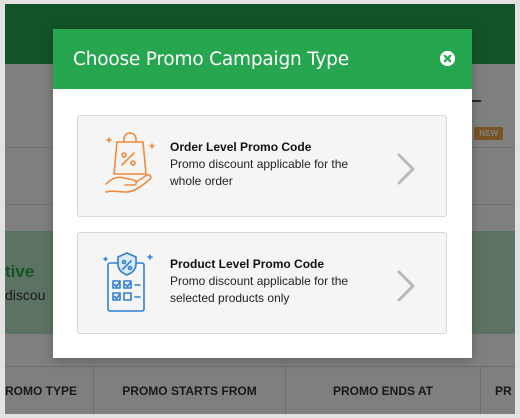  Describe the element at coordinates (247, 264) in the screenshot. I see `option-title: Product Level Promo Code` at that location.